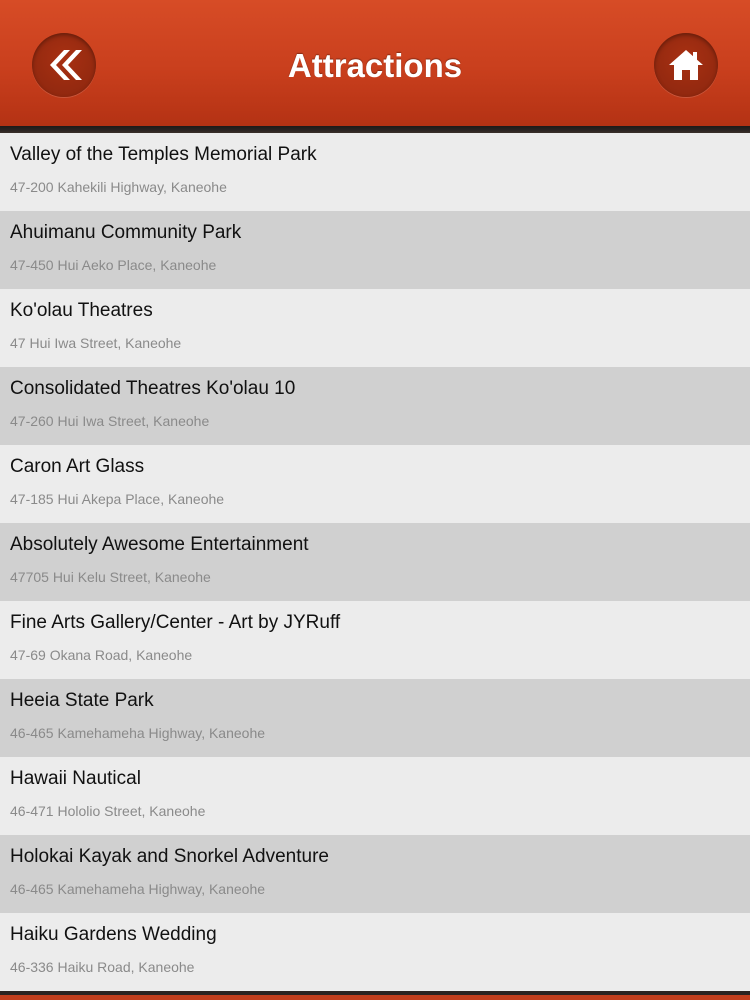 The height and width of the screenshot is (1000, 750). What do you see at coordinates (110, 577) in the screenshot?
I see `attraction-address: 47705 Hui Kelu Street, Kaneohe` at bounding box center [110, 577].